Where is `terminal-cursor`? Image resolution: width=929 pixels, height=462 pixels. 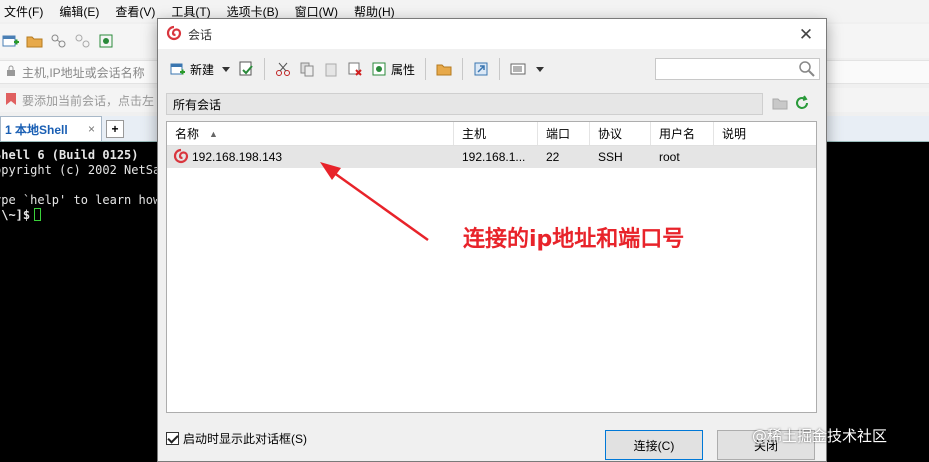 terminal-cursor is located at coordinates (38, 214).